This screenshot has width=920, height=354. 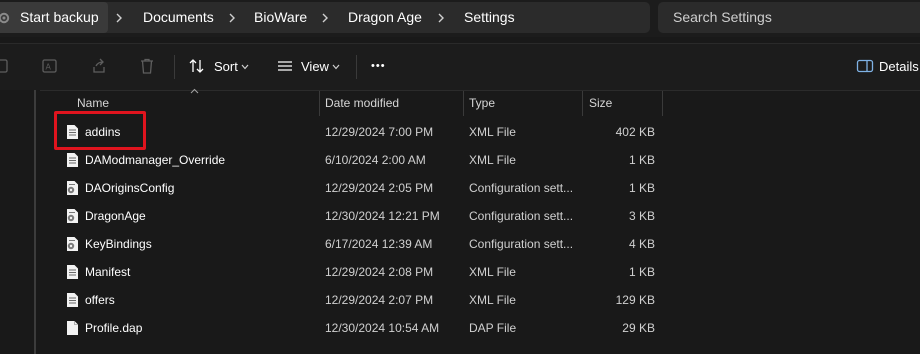 I want to click on file-size: 29 KB, so click(x=638, y=328).